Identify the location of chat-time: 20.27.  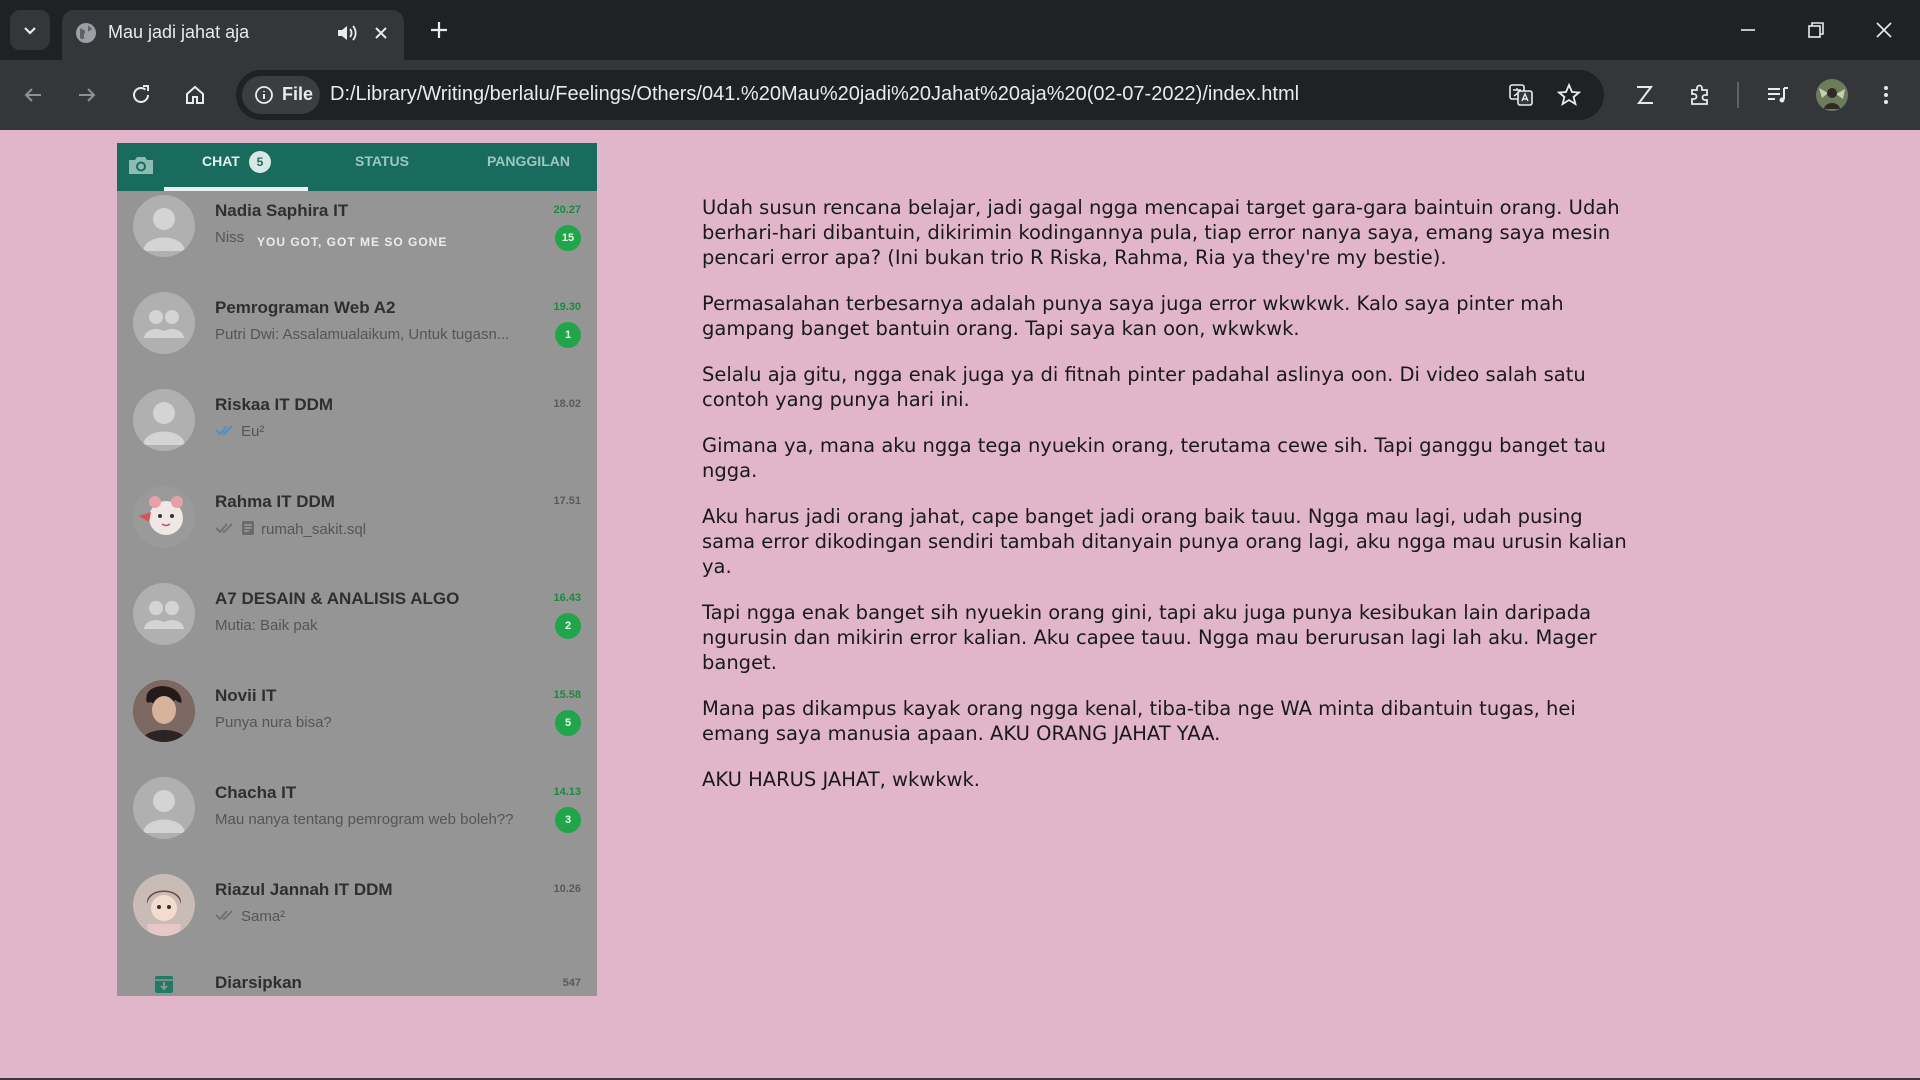
(567, 210).